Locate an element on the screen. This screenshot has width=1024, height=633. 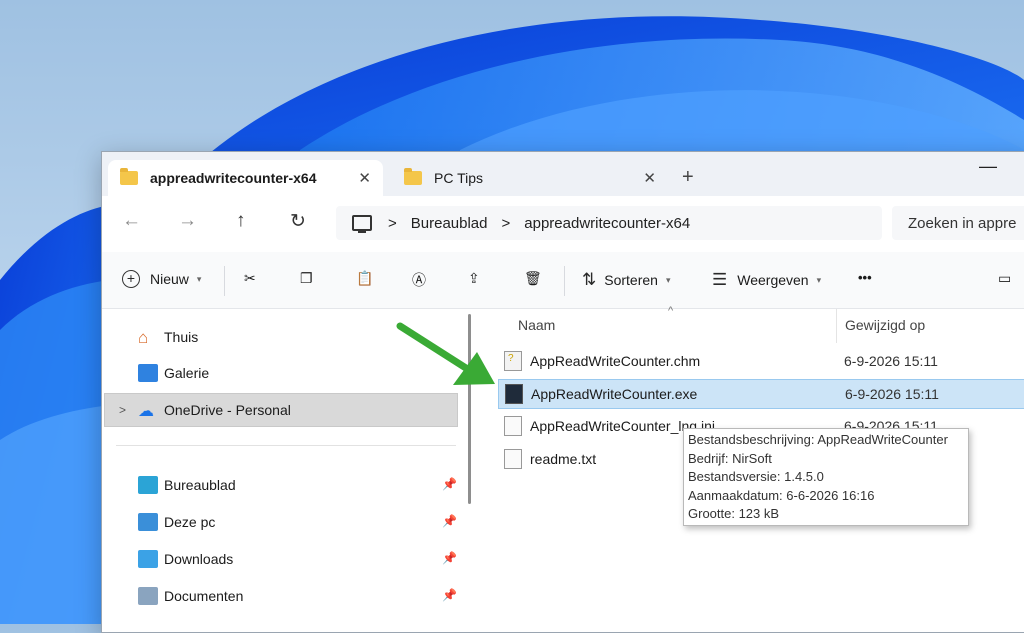
view-list-icon: ☰ is located at coordinates (720, 279).